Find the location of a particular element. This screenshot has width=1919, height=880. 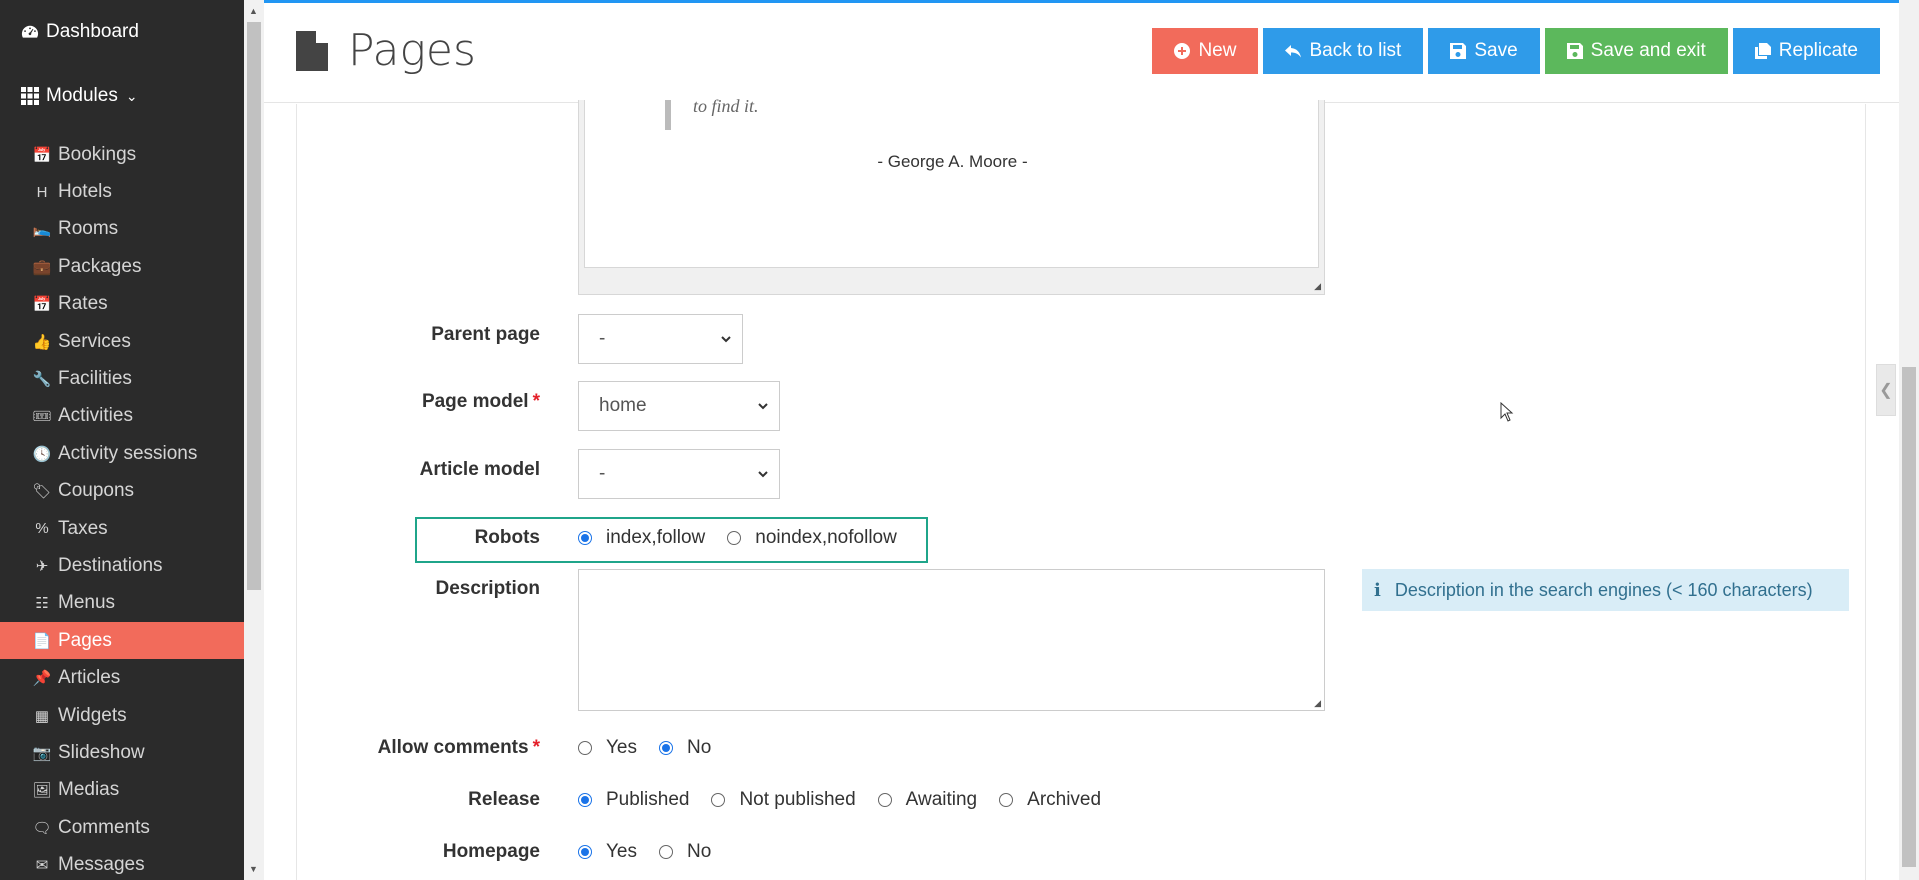

release-option-awaiting: Awaiting is located at coordinates (927, 800).